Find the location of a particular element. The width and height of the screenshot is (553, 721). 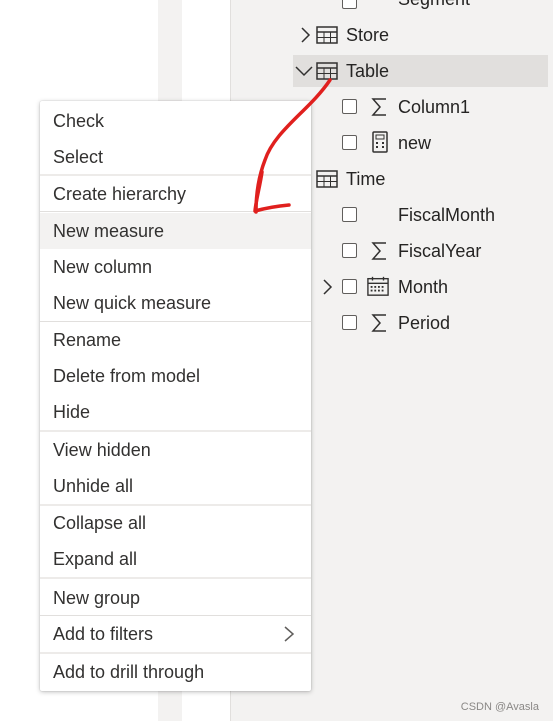

field-label: FiscalYear is located at coordinates (440, 251).